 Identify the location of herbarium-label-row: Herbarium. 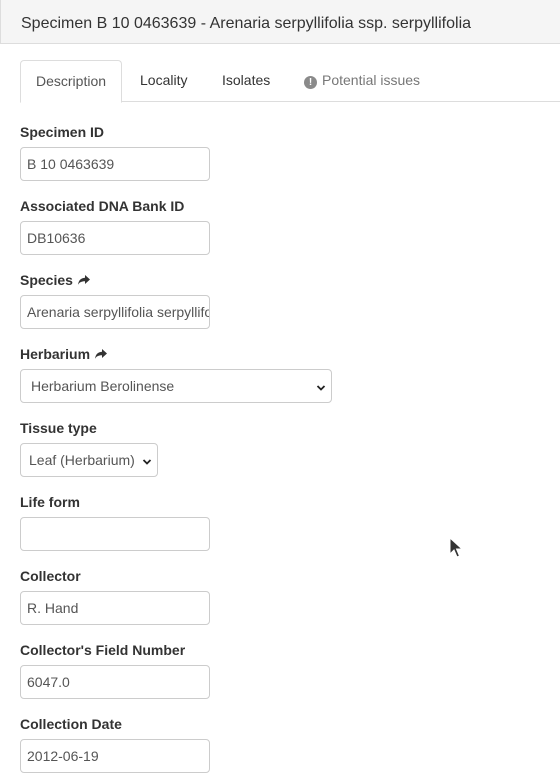
(64, 354).